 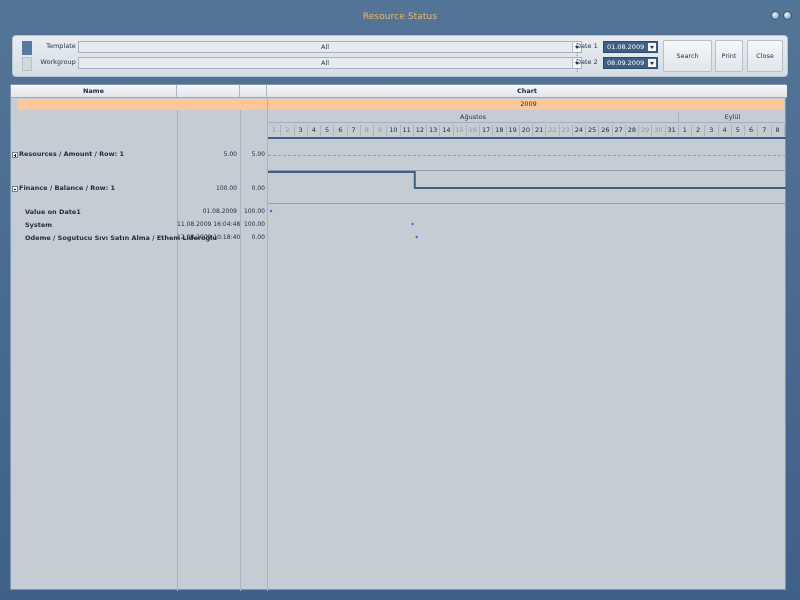 What do you see at coordinates (94, 91) in the screenshot?
I see `column-header-name: Name` at bounding box center [94, 91].